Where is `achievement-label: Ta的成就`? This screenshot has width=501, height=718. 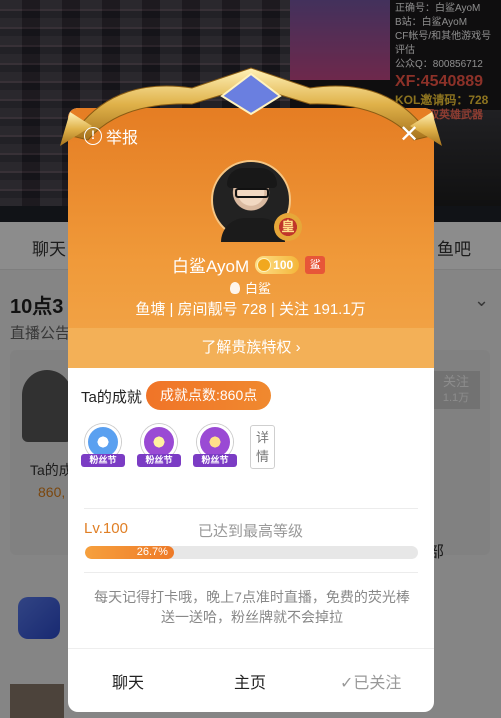
achievement-label: Ta的成就 is located at coordinates (111, 397).